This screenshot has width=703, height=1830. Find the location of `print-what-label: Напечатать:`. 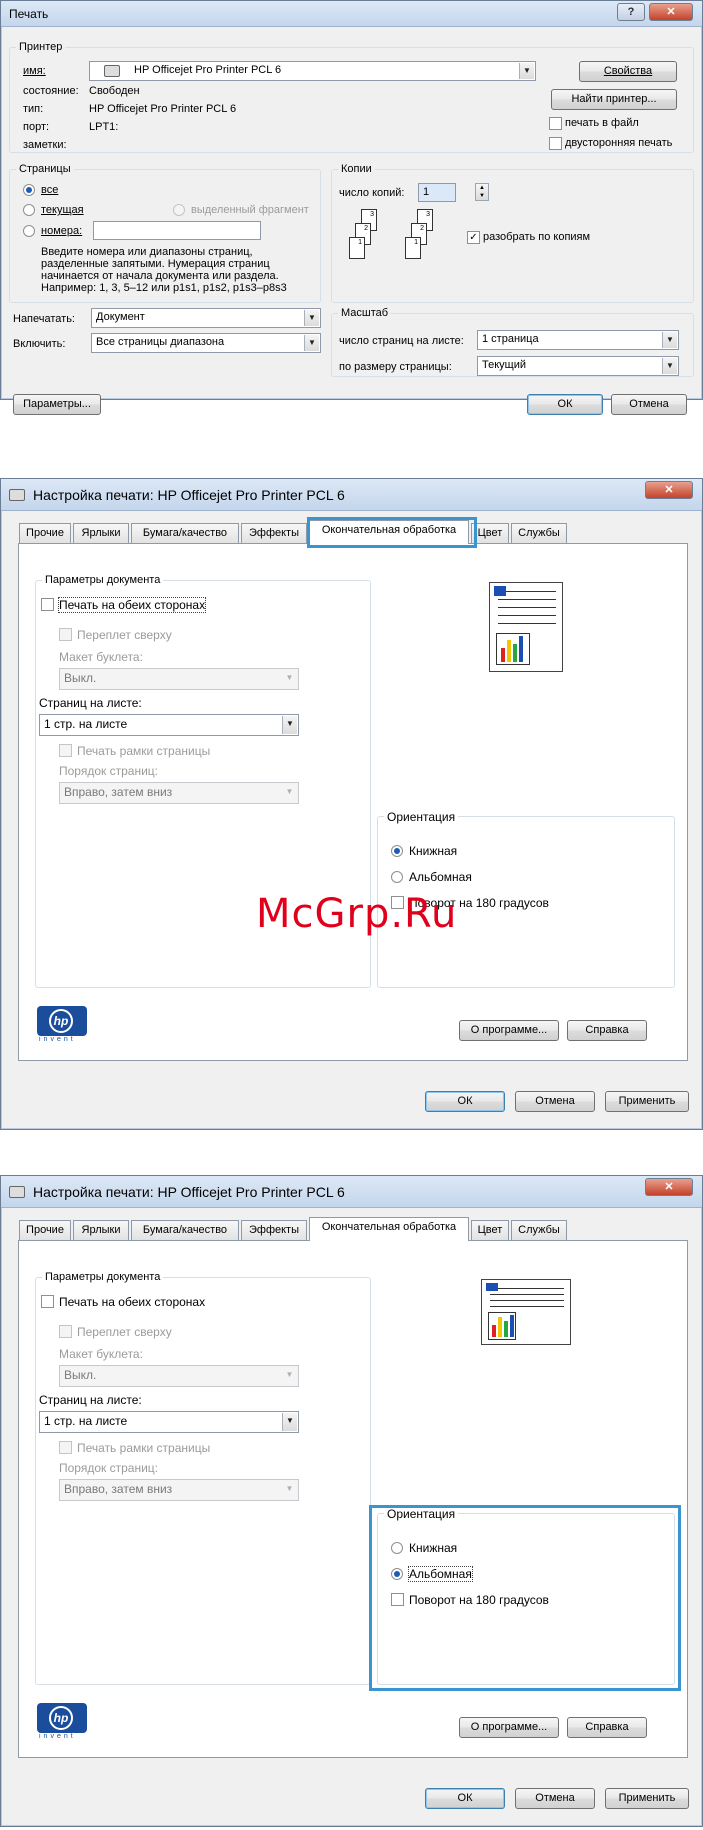

print-what-label: Напечатать: is located at coordinates (44, 319).